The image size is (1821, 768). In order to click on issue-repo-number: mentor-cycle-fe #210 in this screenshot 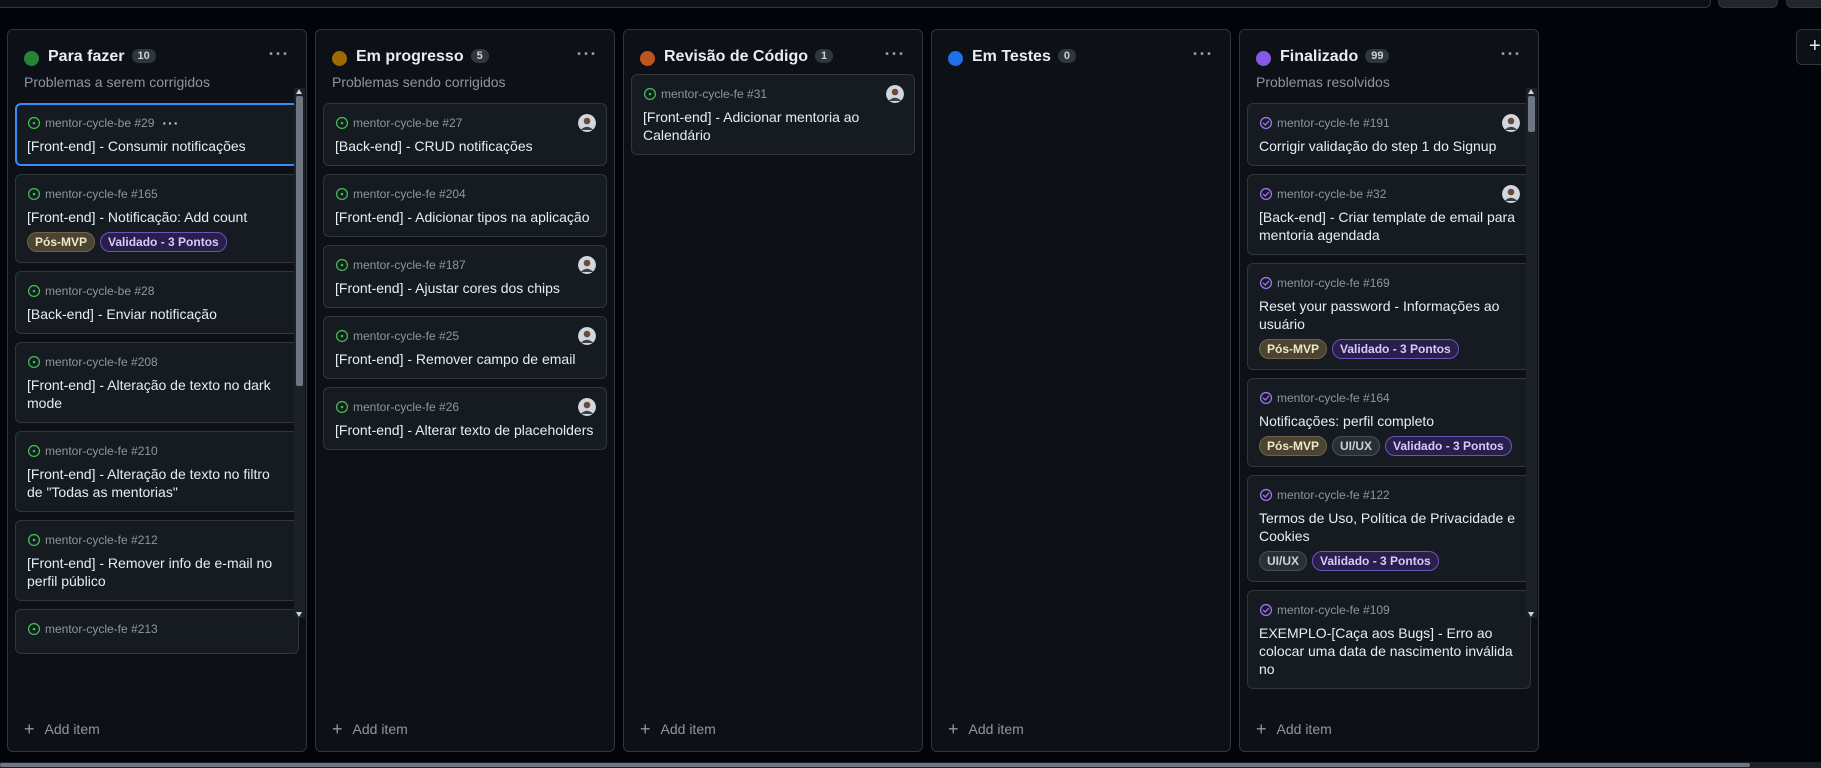, I will do `click(101, 451)`.